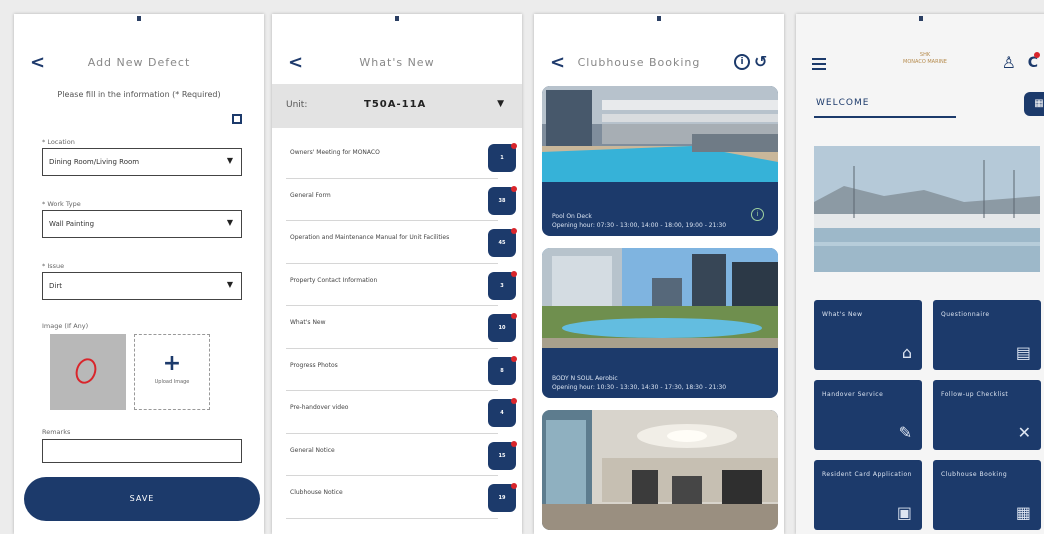 The image size is (1044, 534). Describe the element at coordinates (1023, 352) in the screenshot. I see `clipboard-icon: ▤` at that location.